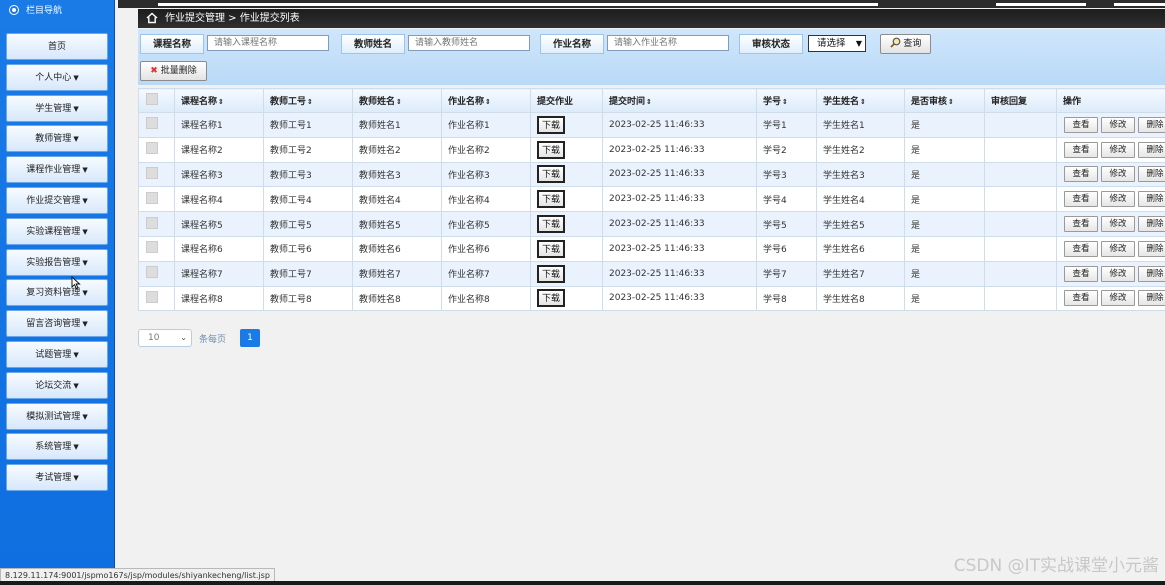 This screenshot has width=1165, height=585. I want to click on cell-student-no: 学号7, so click(775, 275).